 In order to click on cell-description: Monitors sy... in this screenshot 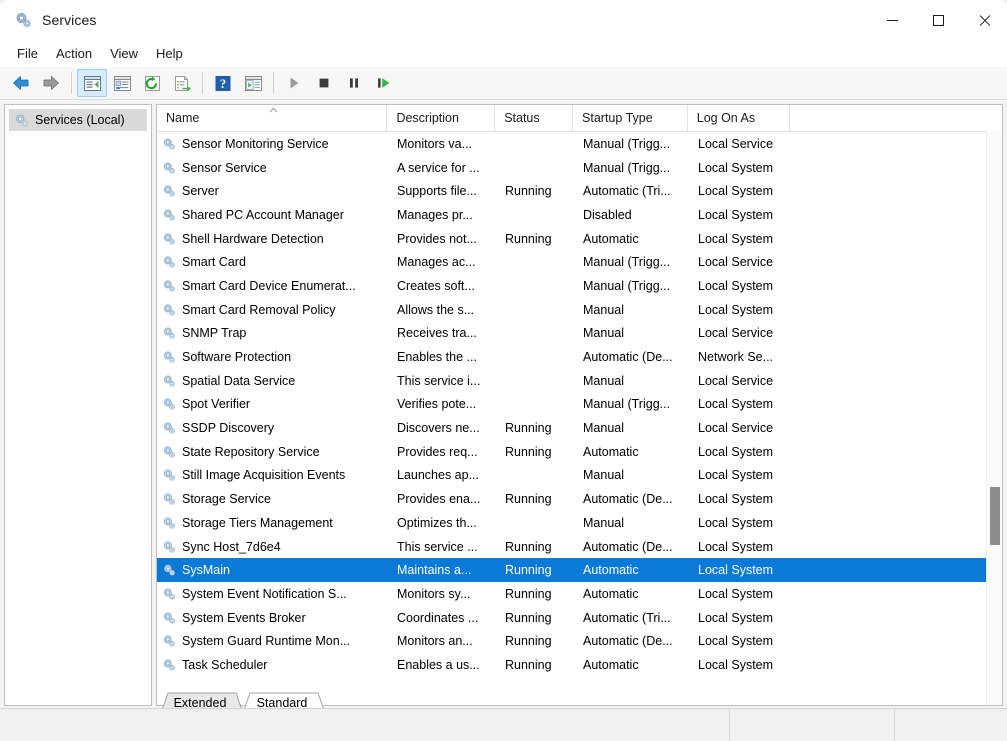, I will do `click(434, 593)`.